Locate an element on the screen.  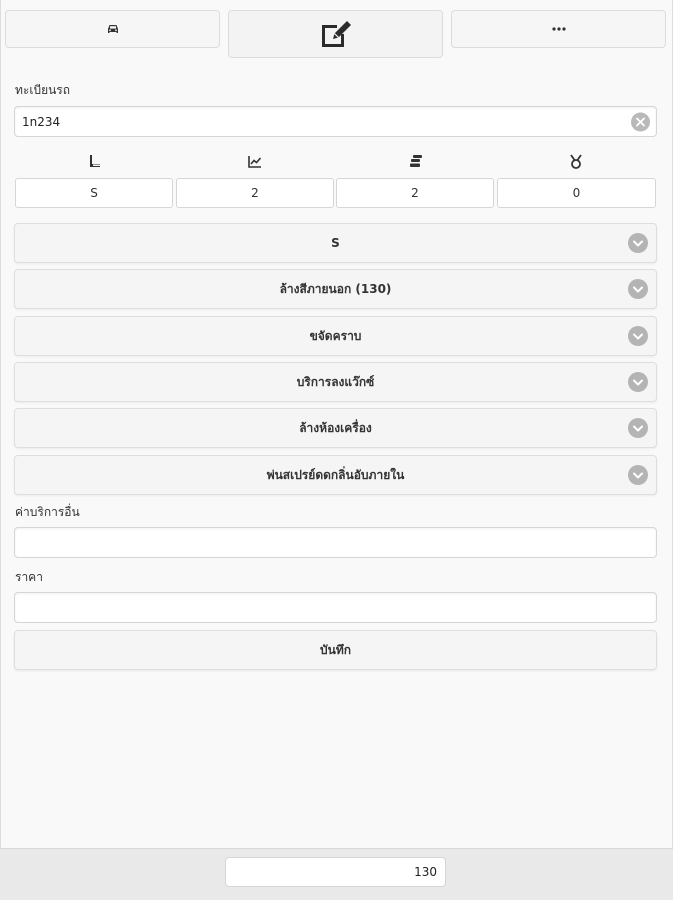
other-service-input is located at coordinates (335, 542).